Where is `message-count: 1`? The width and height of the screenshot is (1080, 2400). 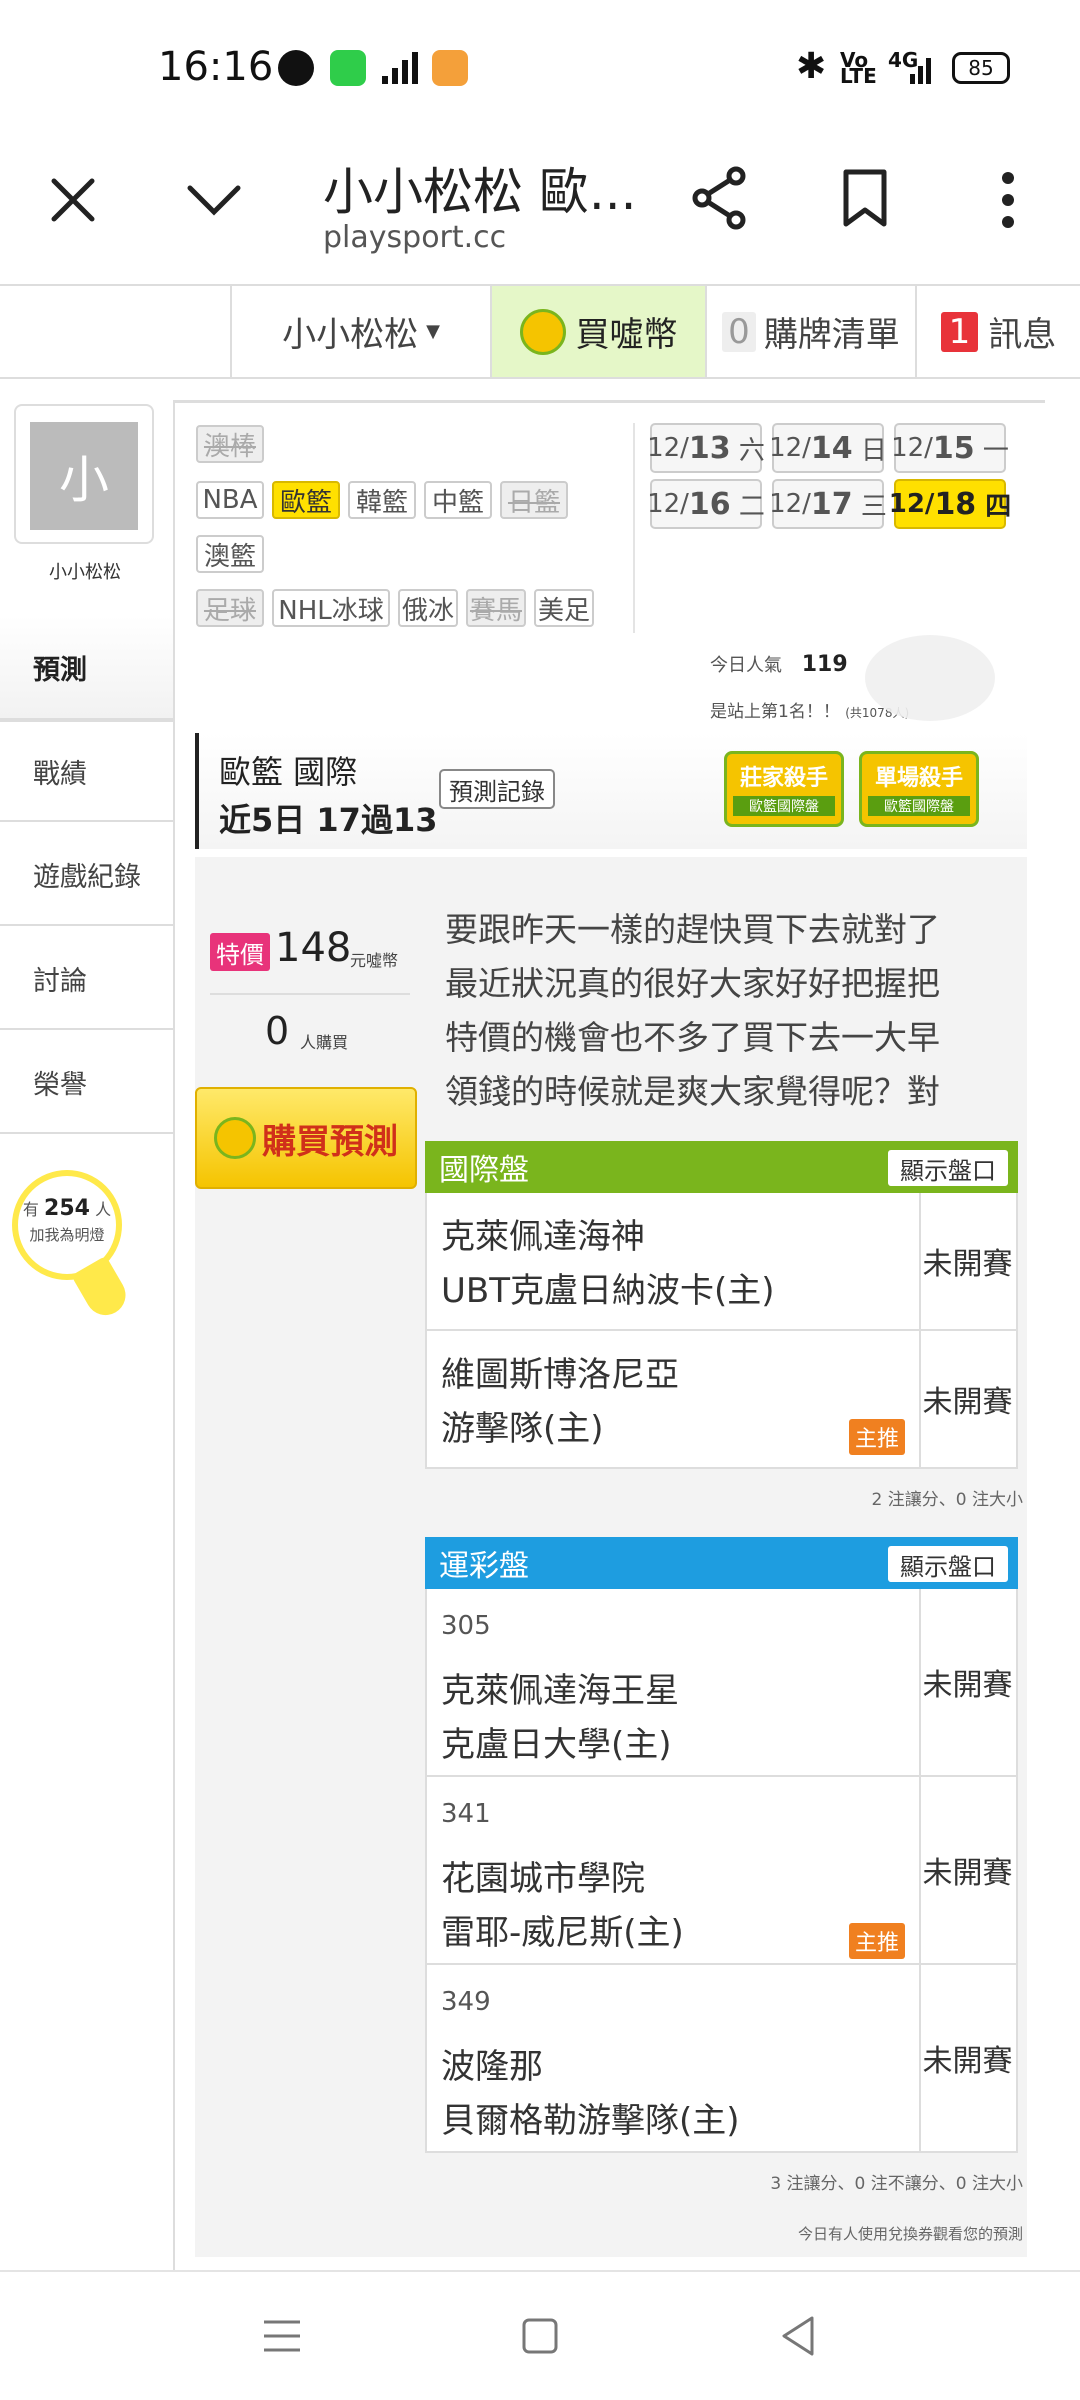 message-count: 1 is located at coordinates (959, 331).